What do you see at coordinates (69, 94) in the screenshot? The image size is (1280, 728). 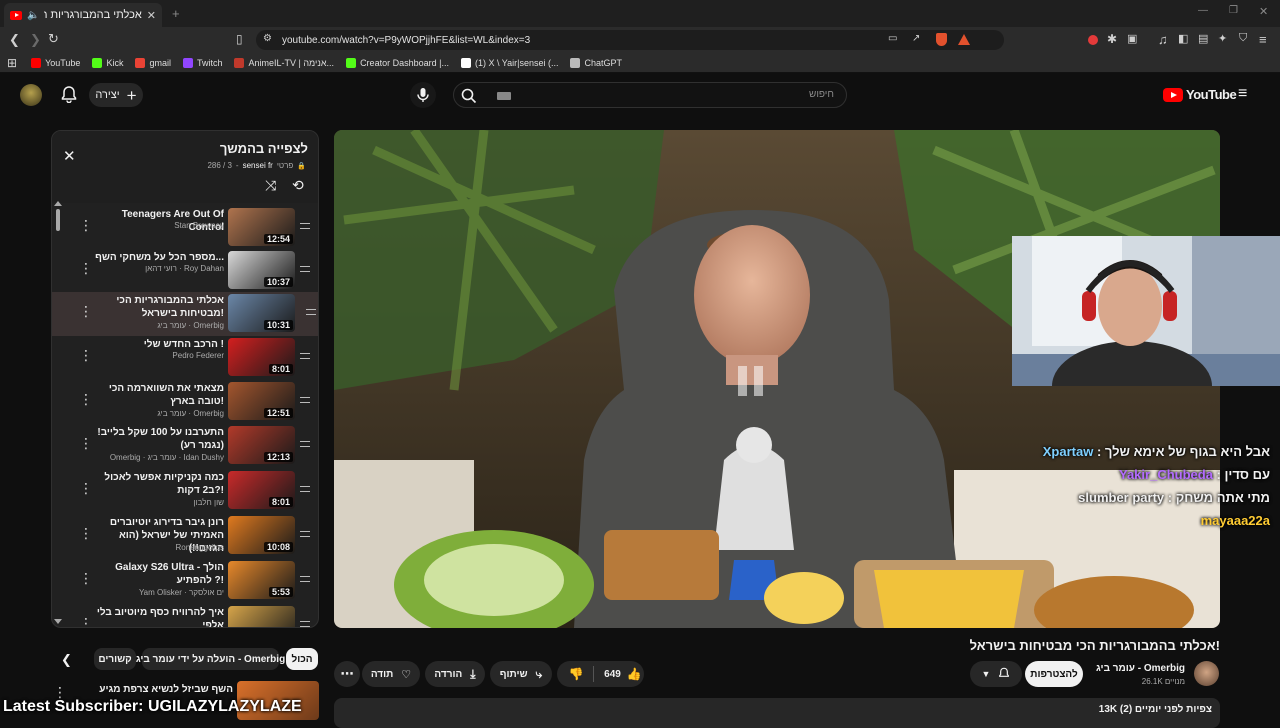 I see `notifications-bell-icon` at bounding box center [69, 94].